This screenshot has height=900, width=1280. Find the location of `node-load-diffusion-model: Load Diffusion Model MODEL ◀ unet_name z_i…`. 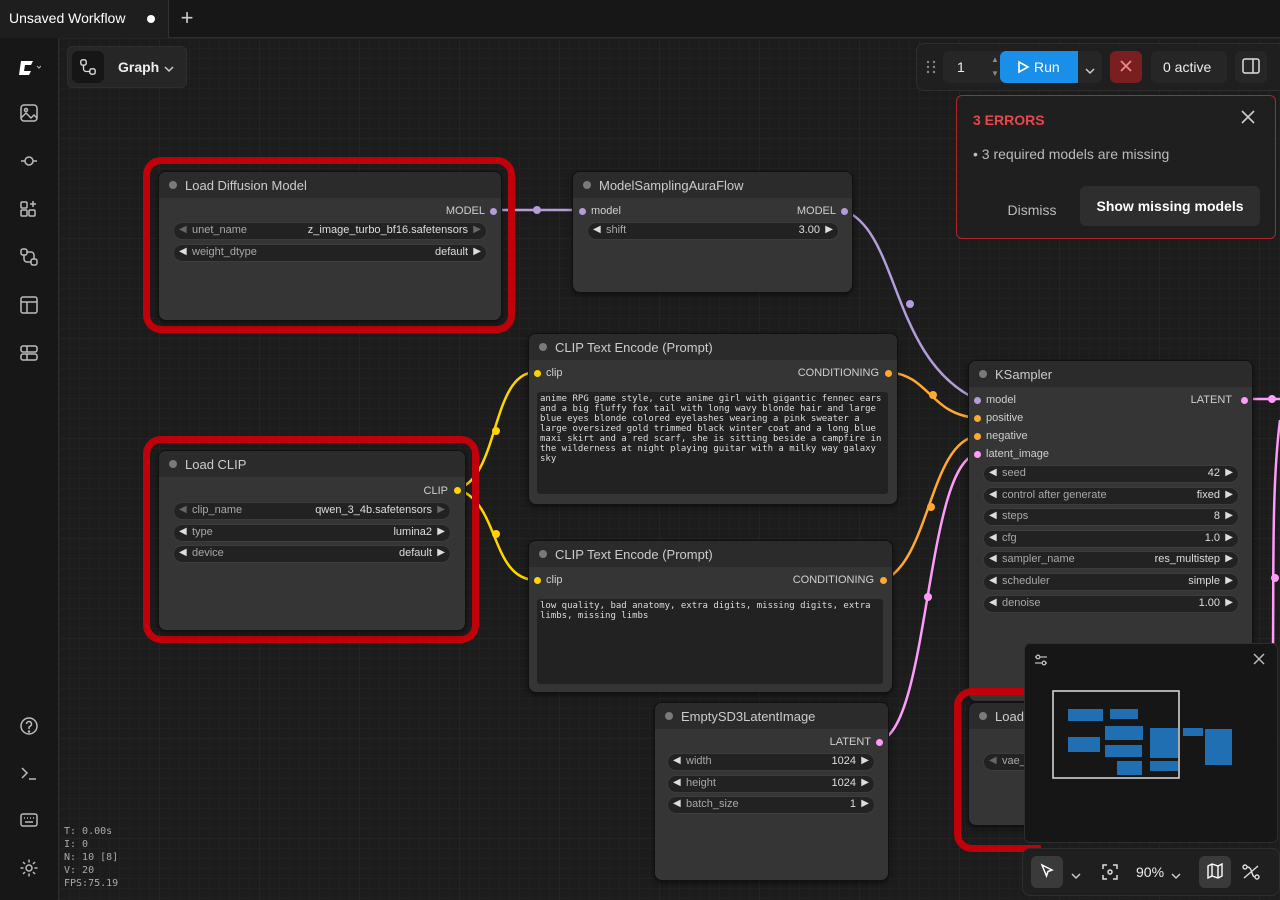

node-load-diffusion-model: Load Diffusion Model MODEL ◀ unet_name z_i… is located at coordinates (330, 246).